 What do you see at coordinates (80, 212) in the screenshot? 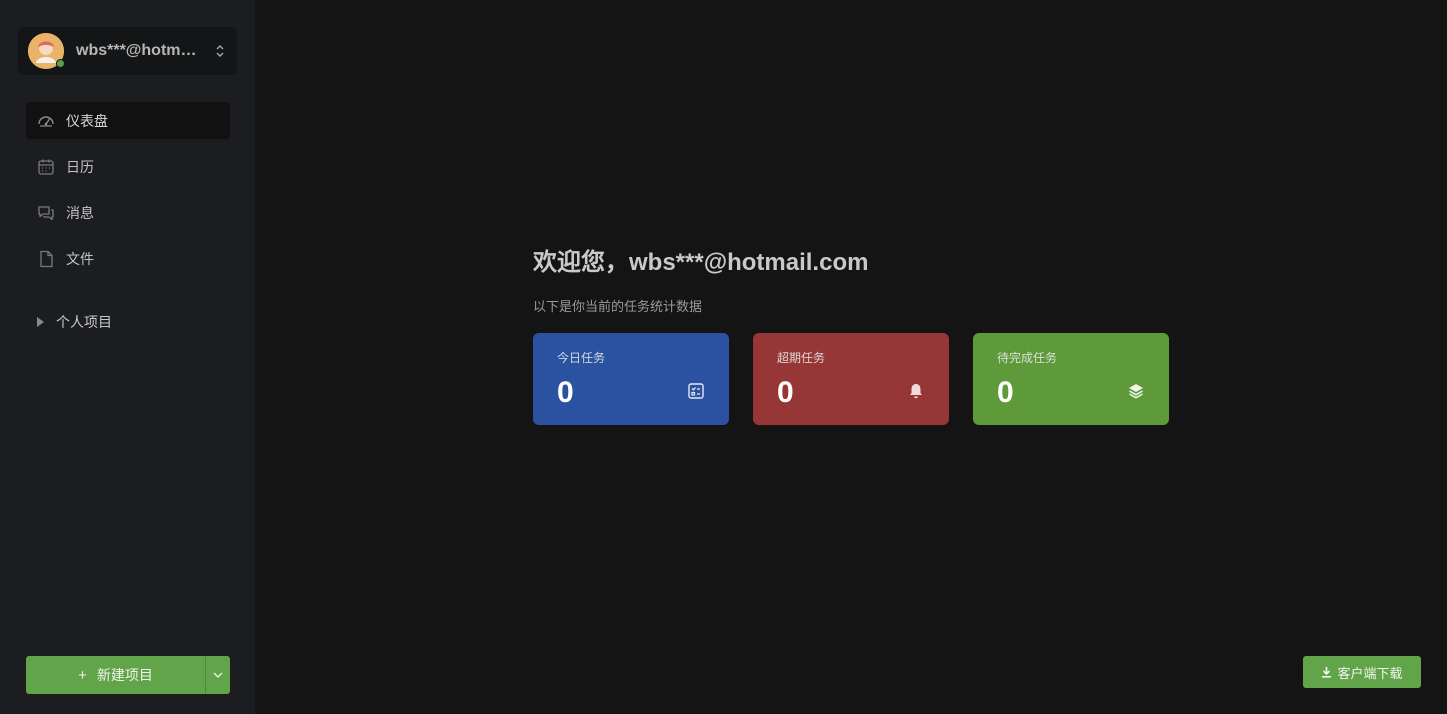
I see `nav-item-label: 消息` at bounding box center [80, 212].